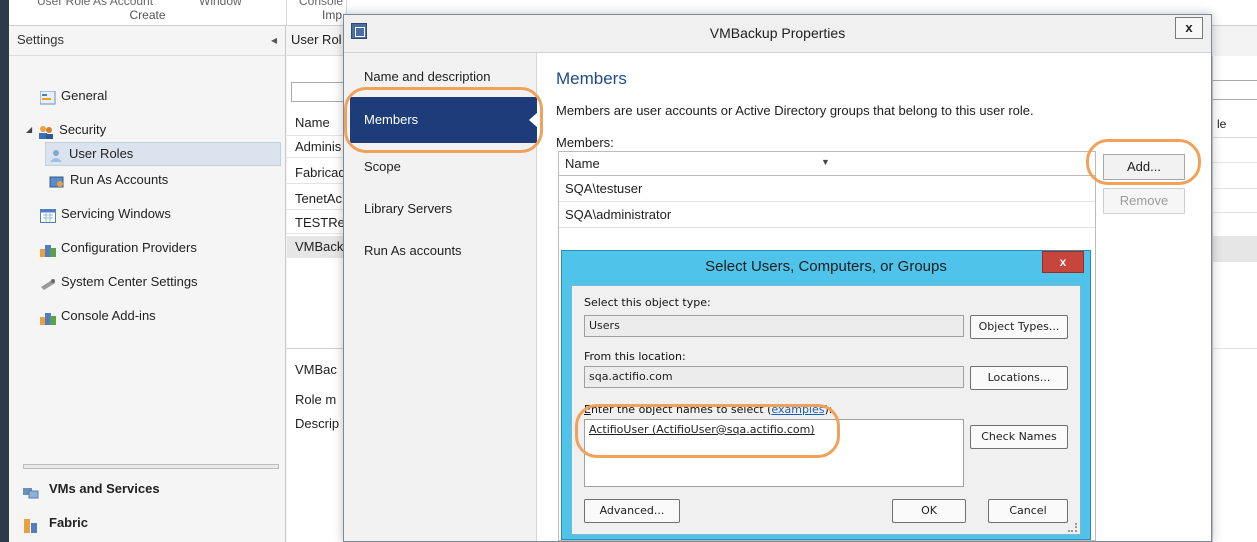 The image size is (1257, 542). What do you see at coordinates (129, 247) in the screenshot?
I see `nav-item-label: Configuration Providers` at bounding box center [129, 247].